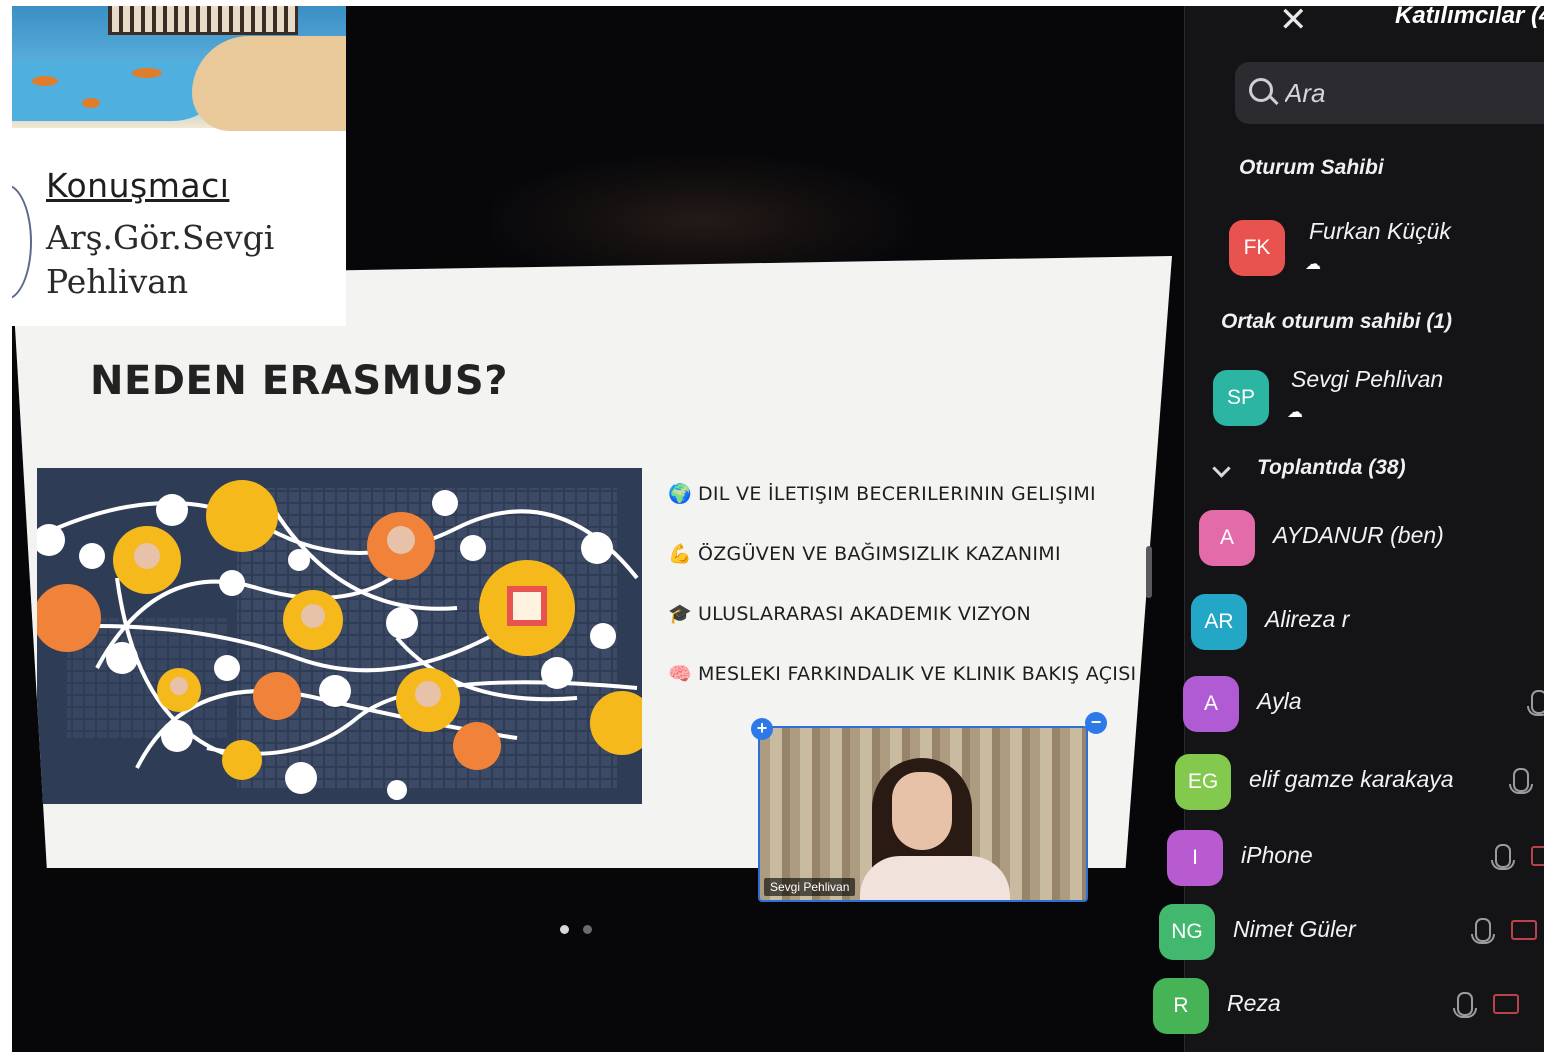 Image resolution: width=1544 pixels, height=1057 pixels. Describe the element at coordinates (1294, 929) in the screenshot. I see `participant-name: Nimet Güler` at that location.